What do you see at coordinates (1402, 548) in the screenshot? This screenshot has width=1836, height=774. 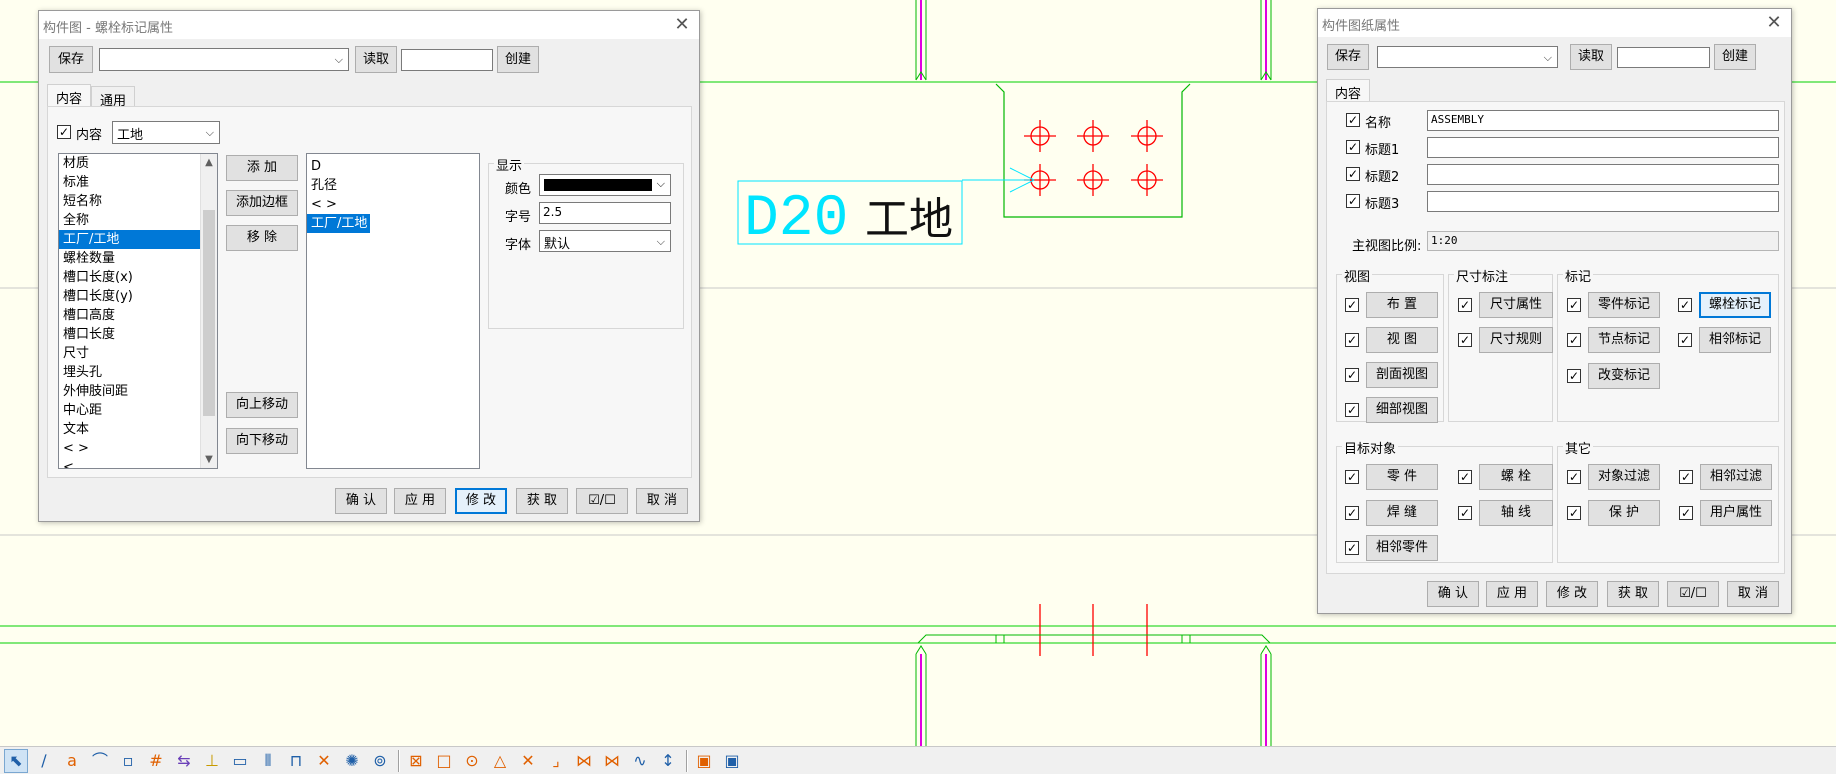 I see `object-button: 相邻零件` at bounding box center [1402, 548].